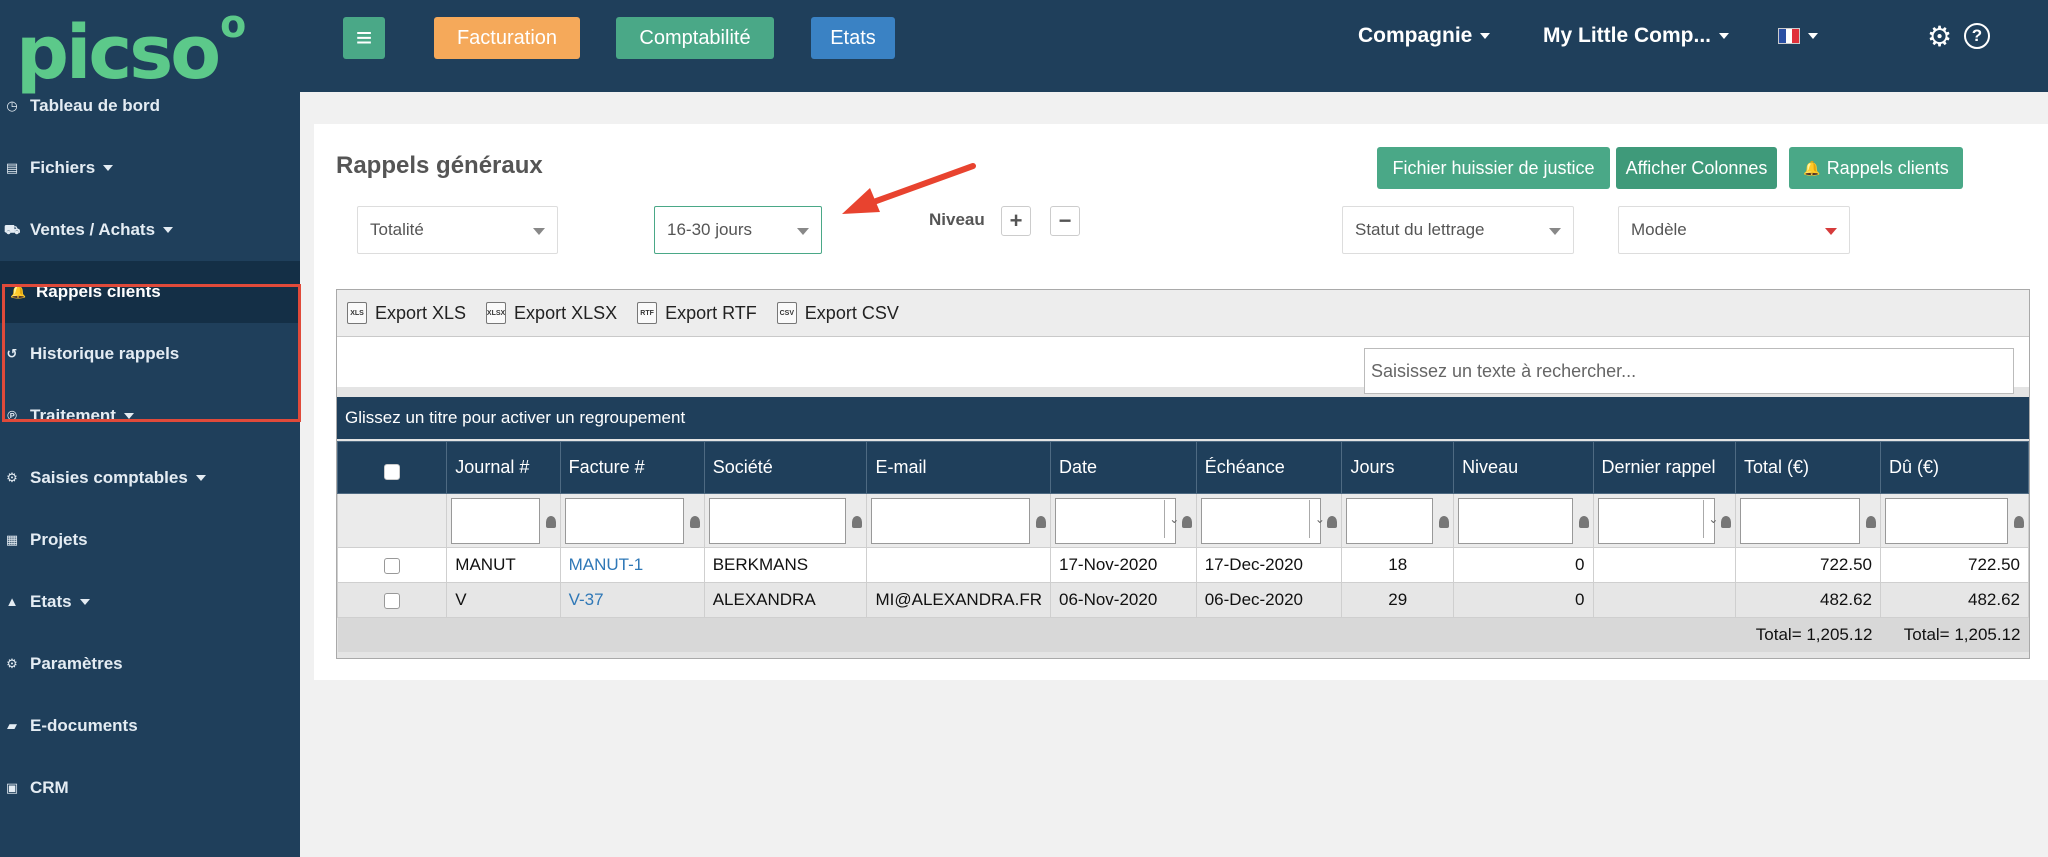 Image resolution: width=2048 pixels, height=857 pixels. What do you see at coordinates (1269, 467) in the screenshot?
I see `column-header-6: Échéance` at bounding box center [1269, 467].